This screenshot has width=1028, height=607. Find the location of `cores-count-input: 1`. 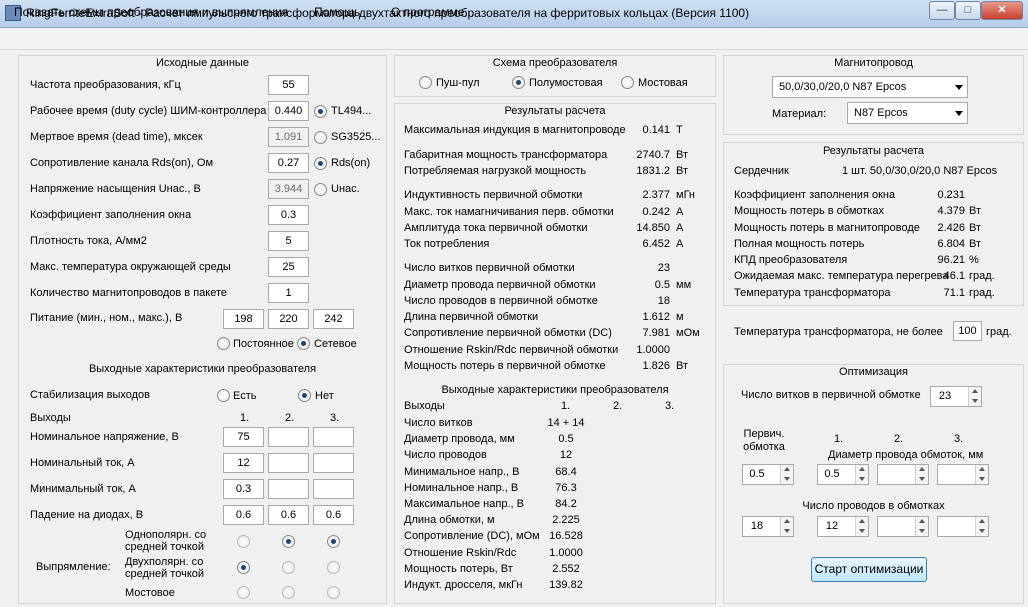

cores-count-input: 1 is located at coordinates (288, 293).